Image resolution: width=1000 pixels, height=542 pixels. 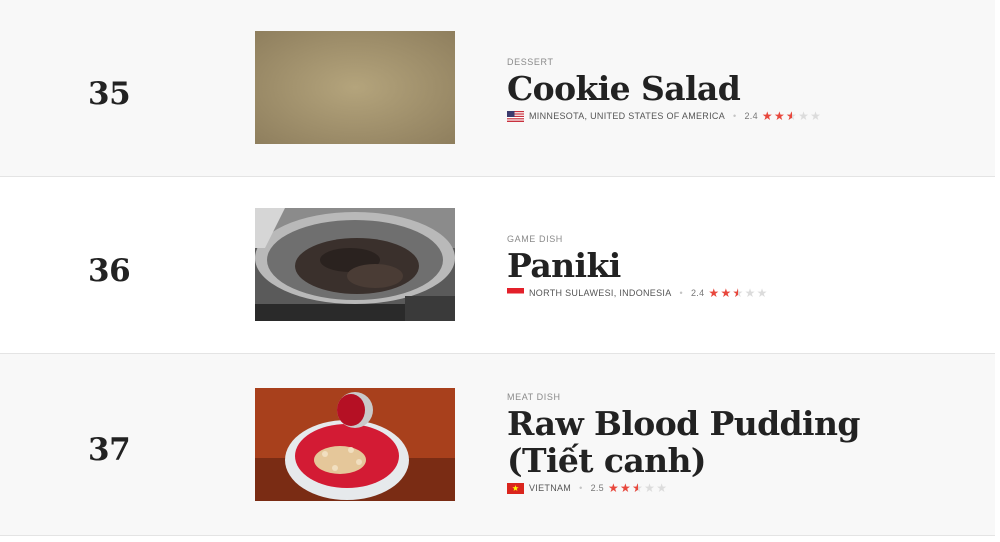 I want to click on rank-number: 37, so click(x=109, y=450).